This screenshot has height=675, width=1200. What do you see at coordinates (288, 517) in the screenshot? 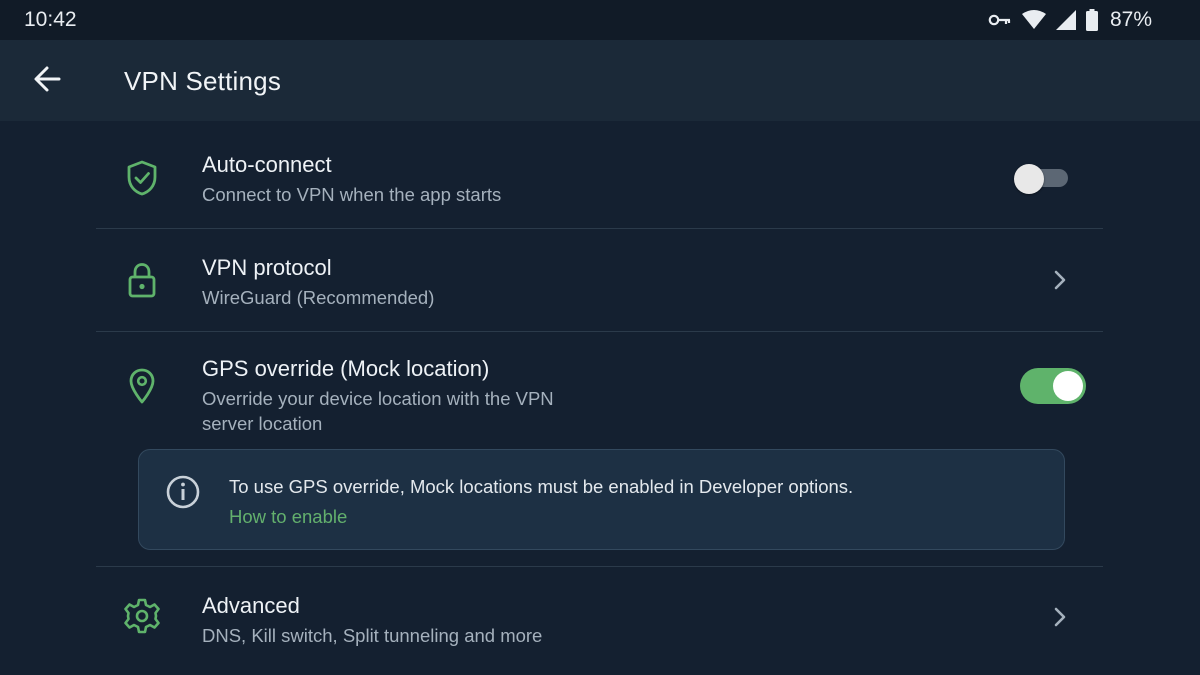
I see `how-to-enable-link: How to enable` at bounding box center [288, 517].